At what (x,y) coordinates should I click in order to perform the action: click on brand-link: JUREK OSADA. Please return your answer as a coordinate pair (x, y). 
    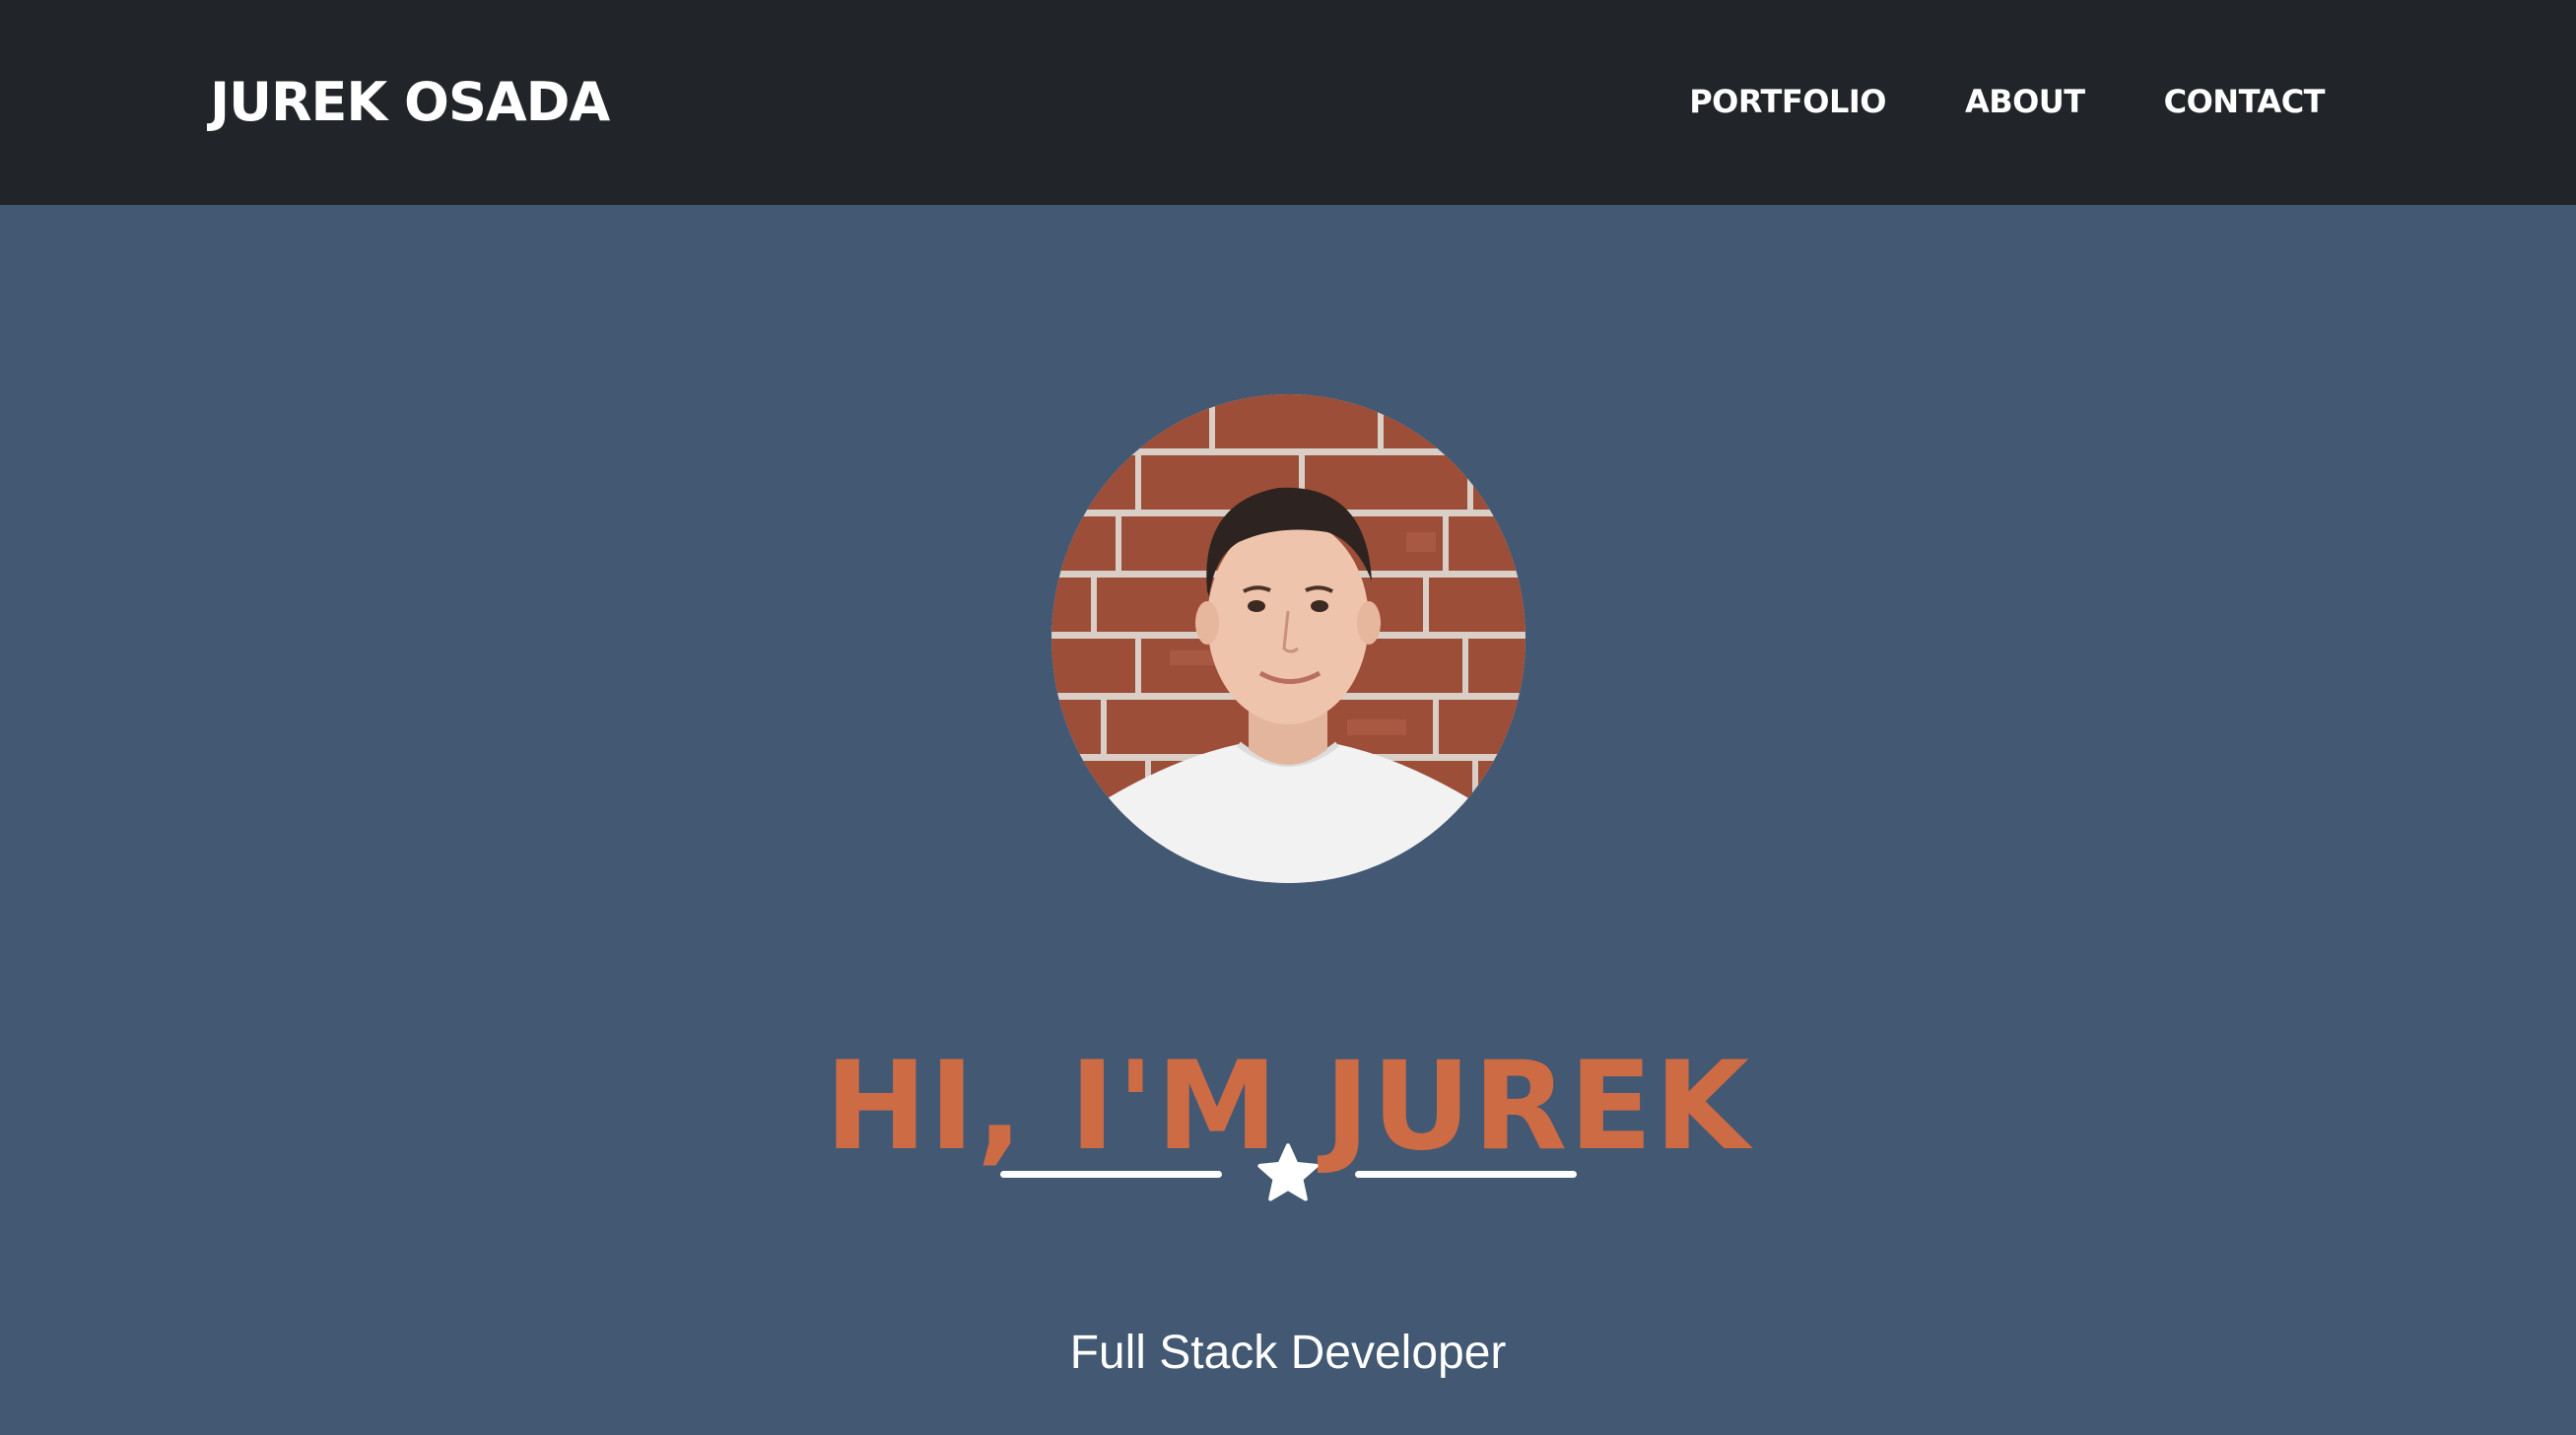
    Looking at the image, I should click on (410, 102).